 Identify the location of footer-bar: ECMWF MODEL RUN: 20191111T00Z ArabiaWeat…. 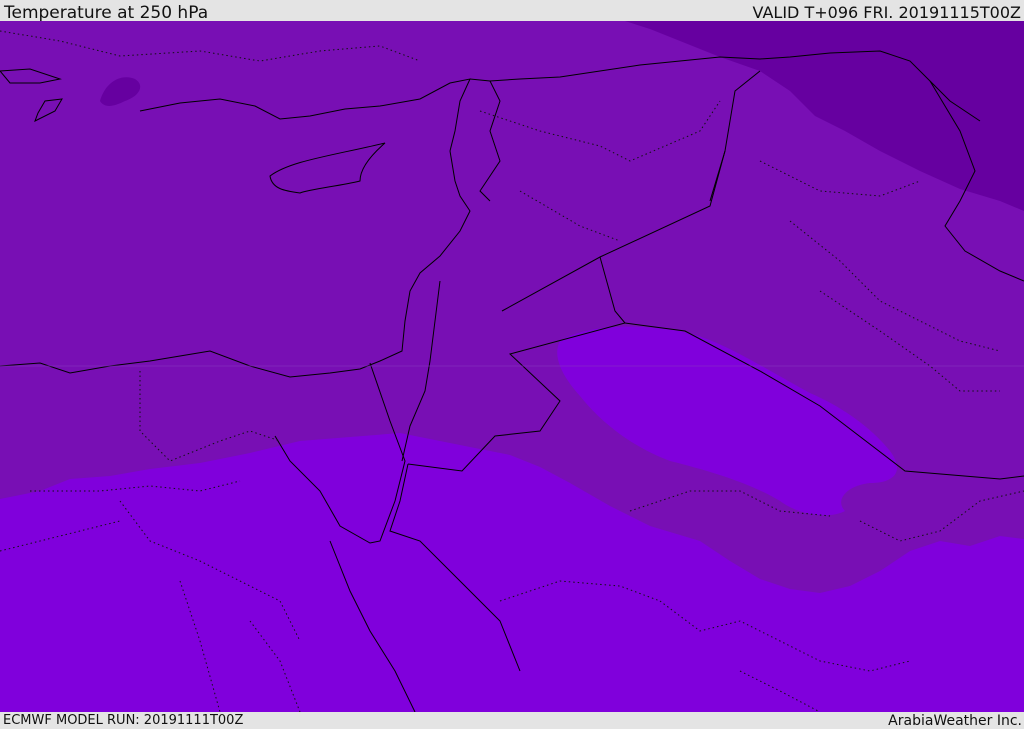
(512, 720).